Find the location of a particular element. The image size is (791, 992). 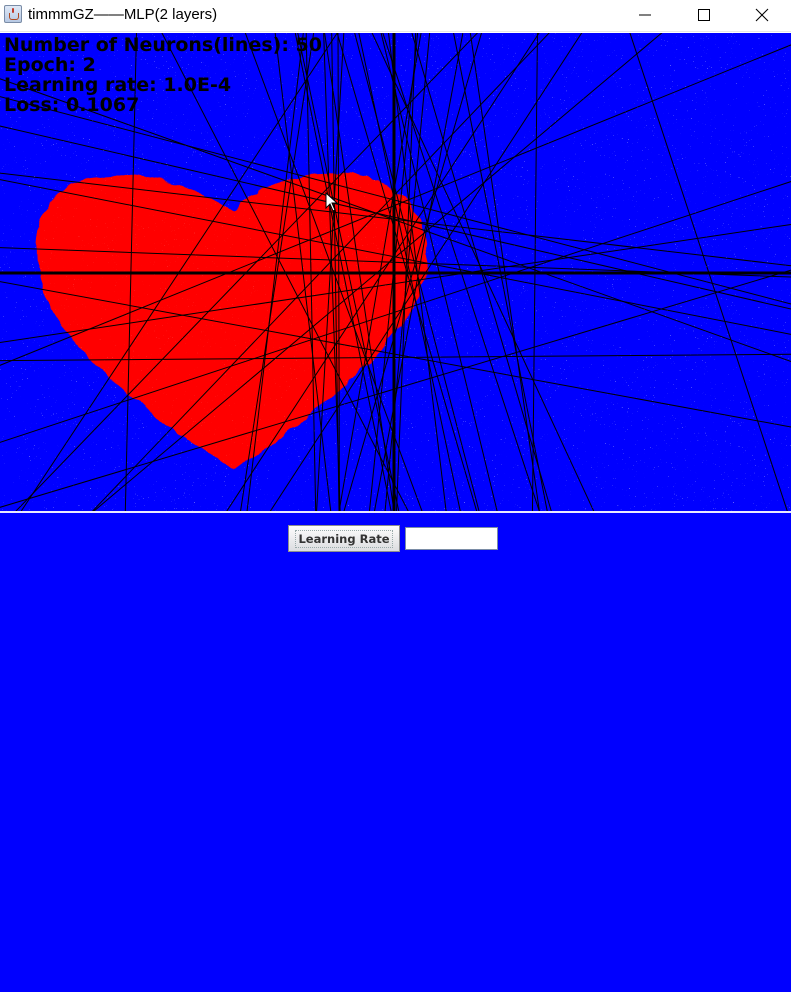

window-title: timmmGZ——MLP(2 layers) is located at coordinates (123, 14).